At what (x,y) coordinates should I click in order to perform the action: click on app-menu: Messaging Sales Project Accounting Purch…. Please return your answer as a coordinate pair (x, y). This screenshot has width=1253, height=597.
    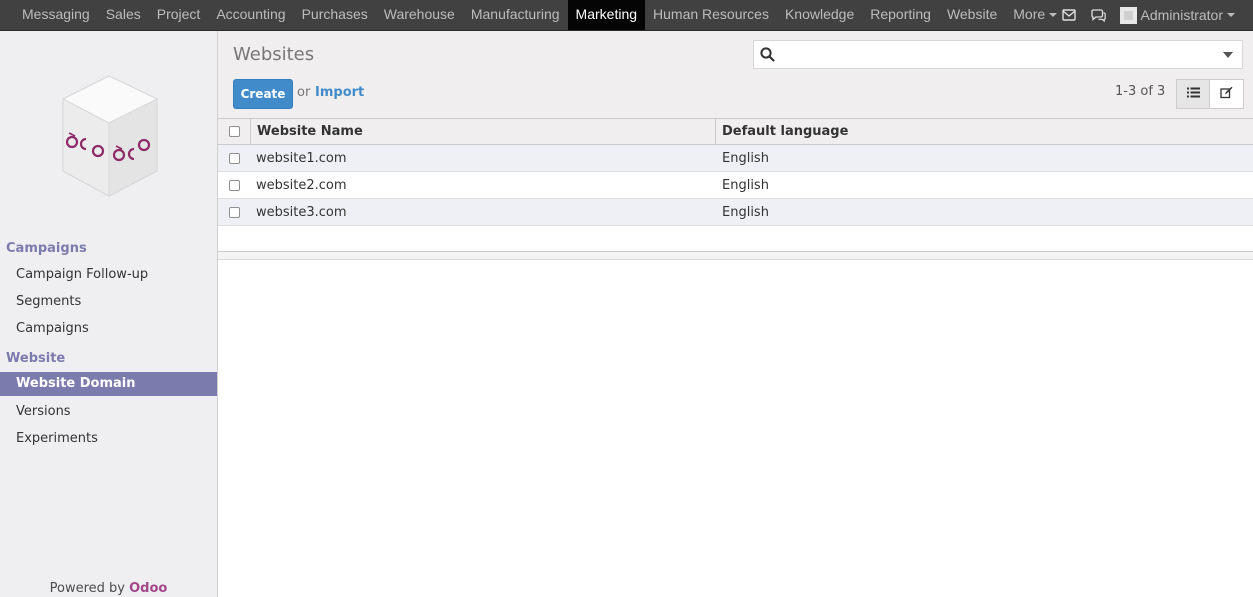
    Looking at the image, I should click on (539, 15).